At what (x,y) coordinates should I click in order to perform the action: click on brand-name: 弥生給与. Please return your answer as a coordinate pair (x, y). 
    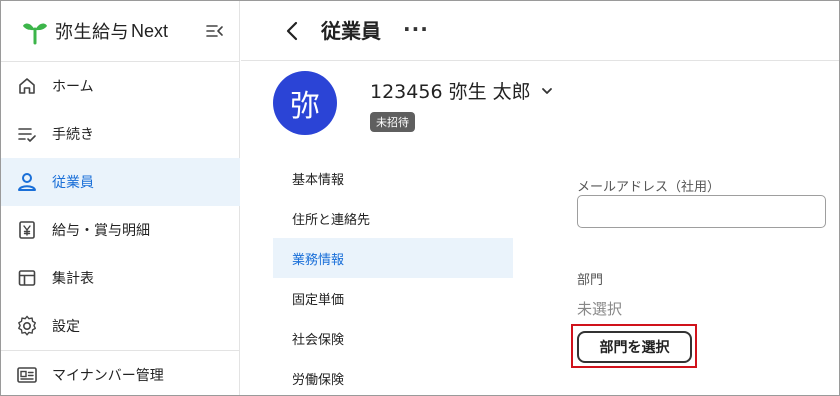
    Looking at the image, I should click on (92, 32).